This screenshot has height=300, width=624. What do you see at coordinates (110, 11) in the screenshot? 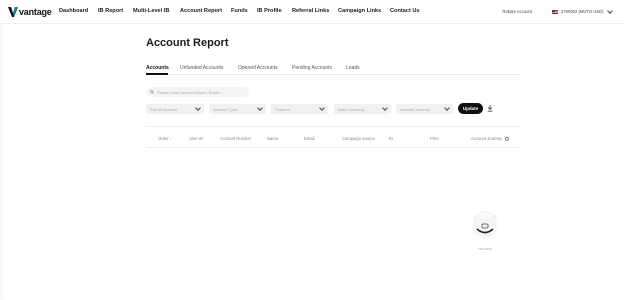
I see `nav-ib-report: IB Report` at bounding box center [110, 11].